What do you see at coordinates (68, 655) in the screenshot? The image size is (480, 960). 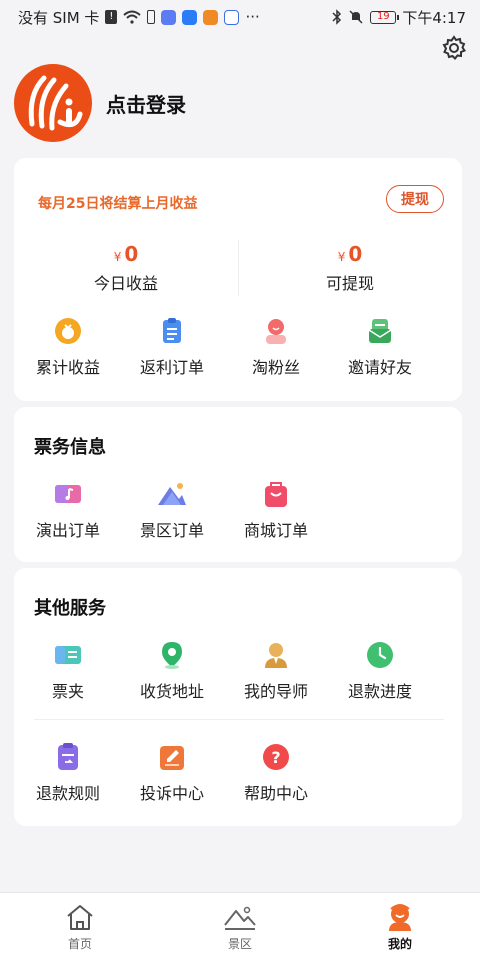 I see `ticket-folder-icon` at bounding box center [68, 655].